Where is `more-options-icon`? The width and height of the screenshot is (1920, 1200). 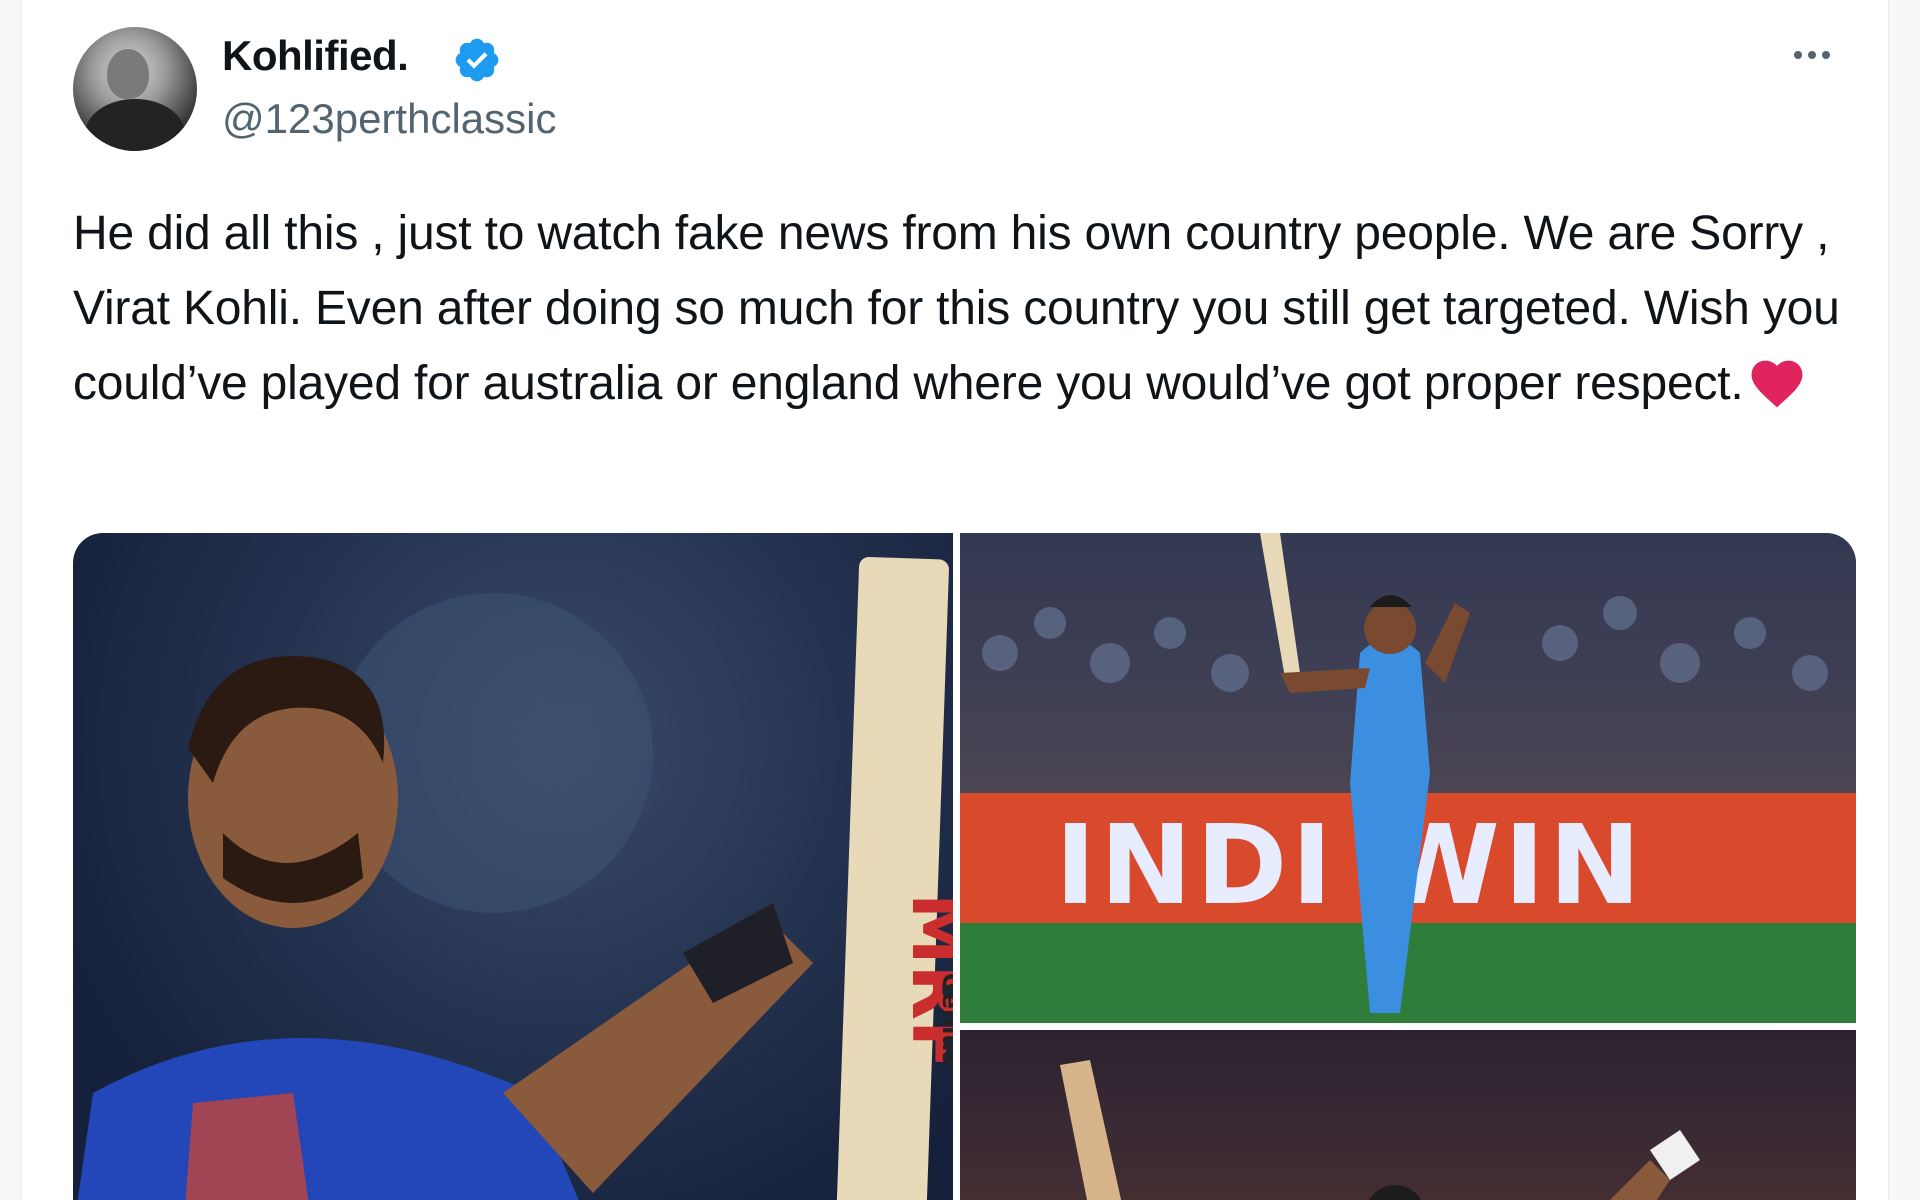
more-options-icon is located at coordinates (1812, 55).